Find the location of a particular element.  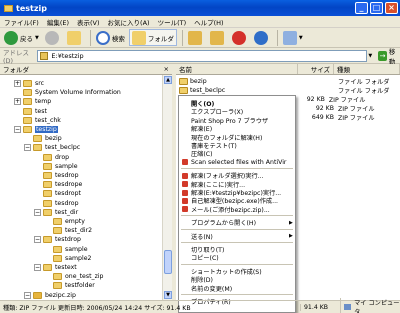

column-size: サイズ is located at coordinates (316, 69).